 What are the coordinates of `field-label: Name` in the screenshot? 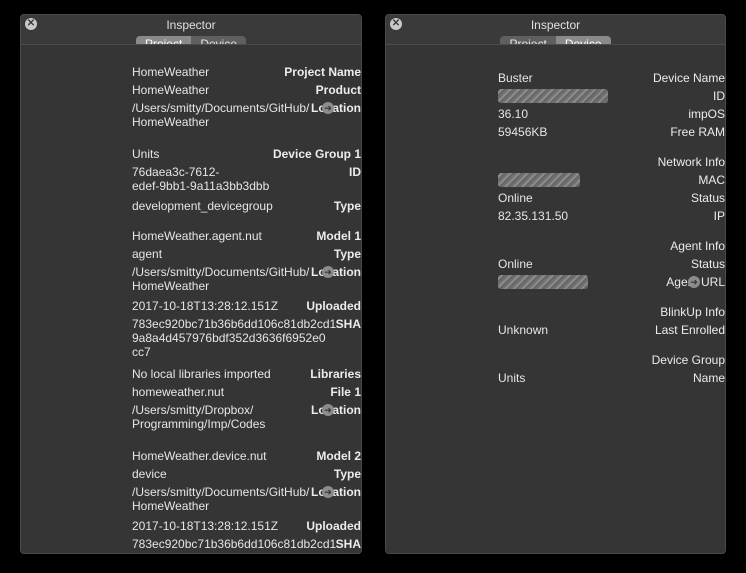 It's located at (708, 378).